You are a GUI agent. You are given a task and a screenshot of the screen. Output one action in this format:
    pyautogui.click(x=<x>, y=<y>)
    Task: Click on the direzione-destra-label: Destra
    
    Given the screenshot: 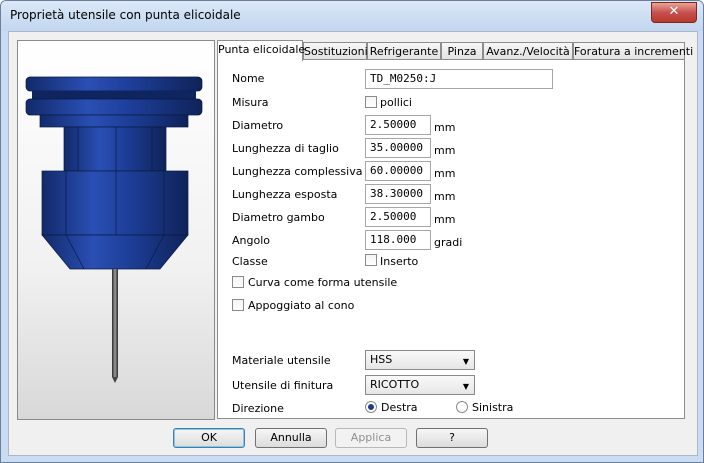 What is the action you would take?
    pyautogui.click(x=399, y=407)
    